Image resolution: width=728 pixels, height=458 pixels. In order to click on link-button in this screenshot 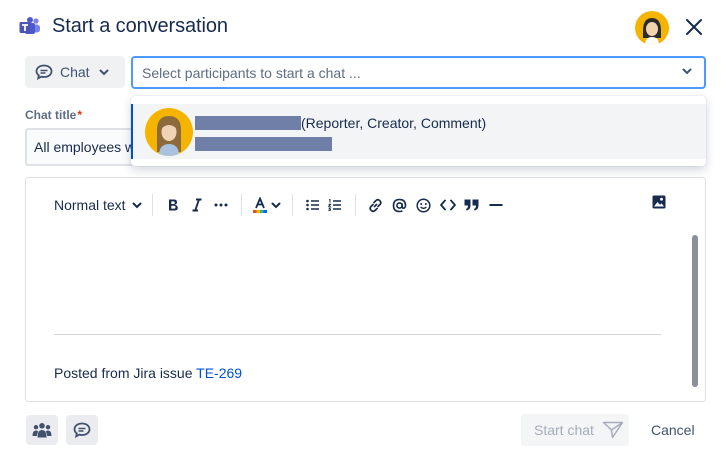, I will do `click(376, 205)`.